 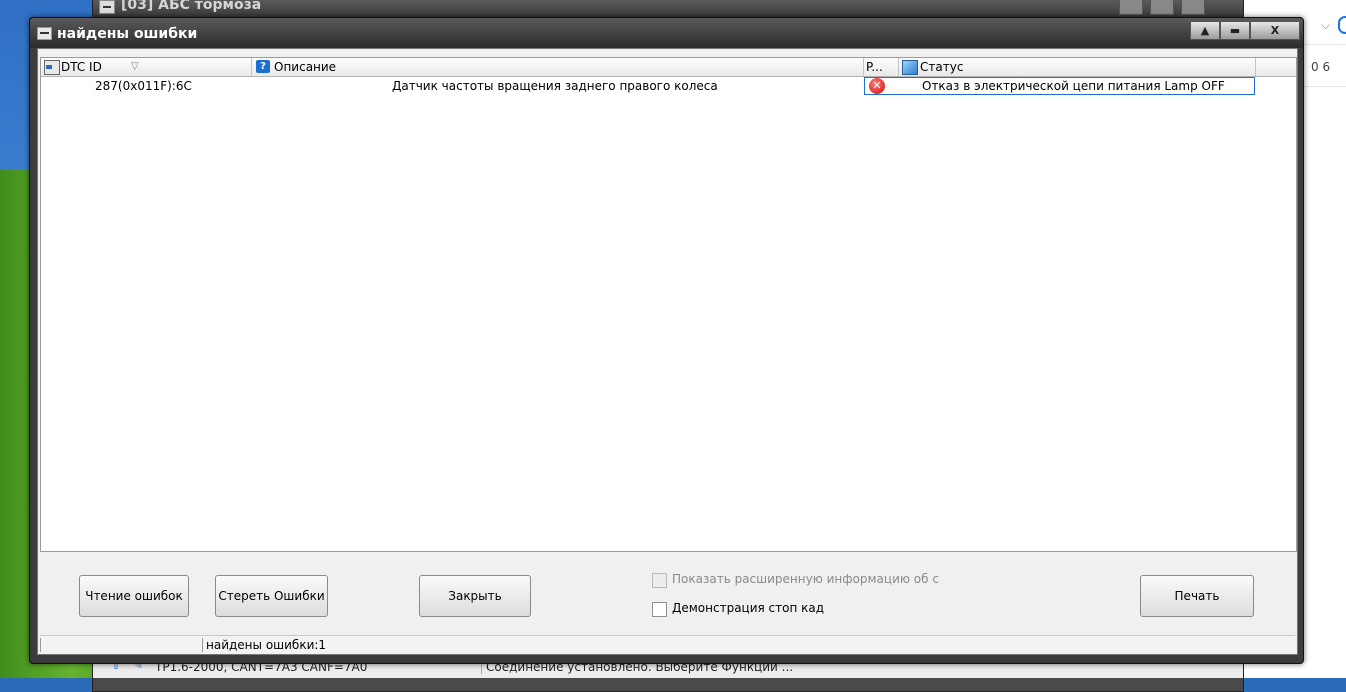 What do you see at coordinates (146, 67) in the screenshot?
I see `column-header-dtc-id: DTC ID ▽` at bounding box center [146, 67].